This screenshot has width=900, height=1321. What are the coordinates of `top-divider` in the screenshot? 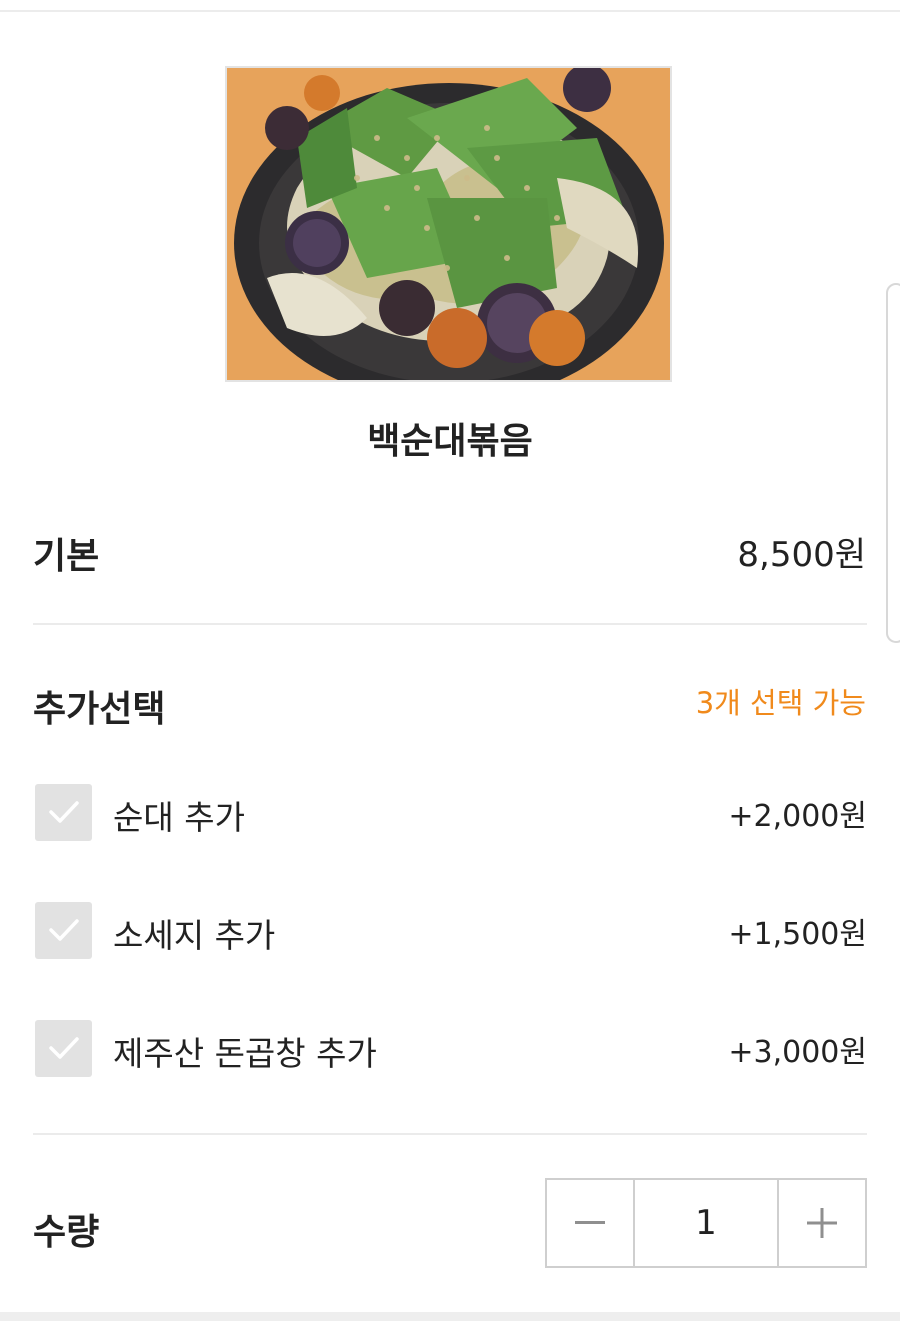 It's located at (450, 11).